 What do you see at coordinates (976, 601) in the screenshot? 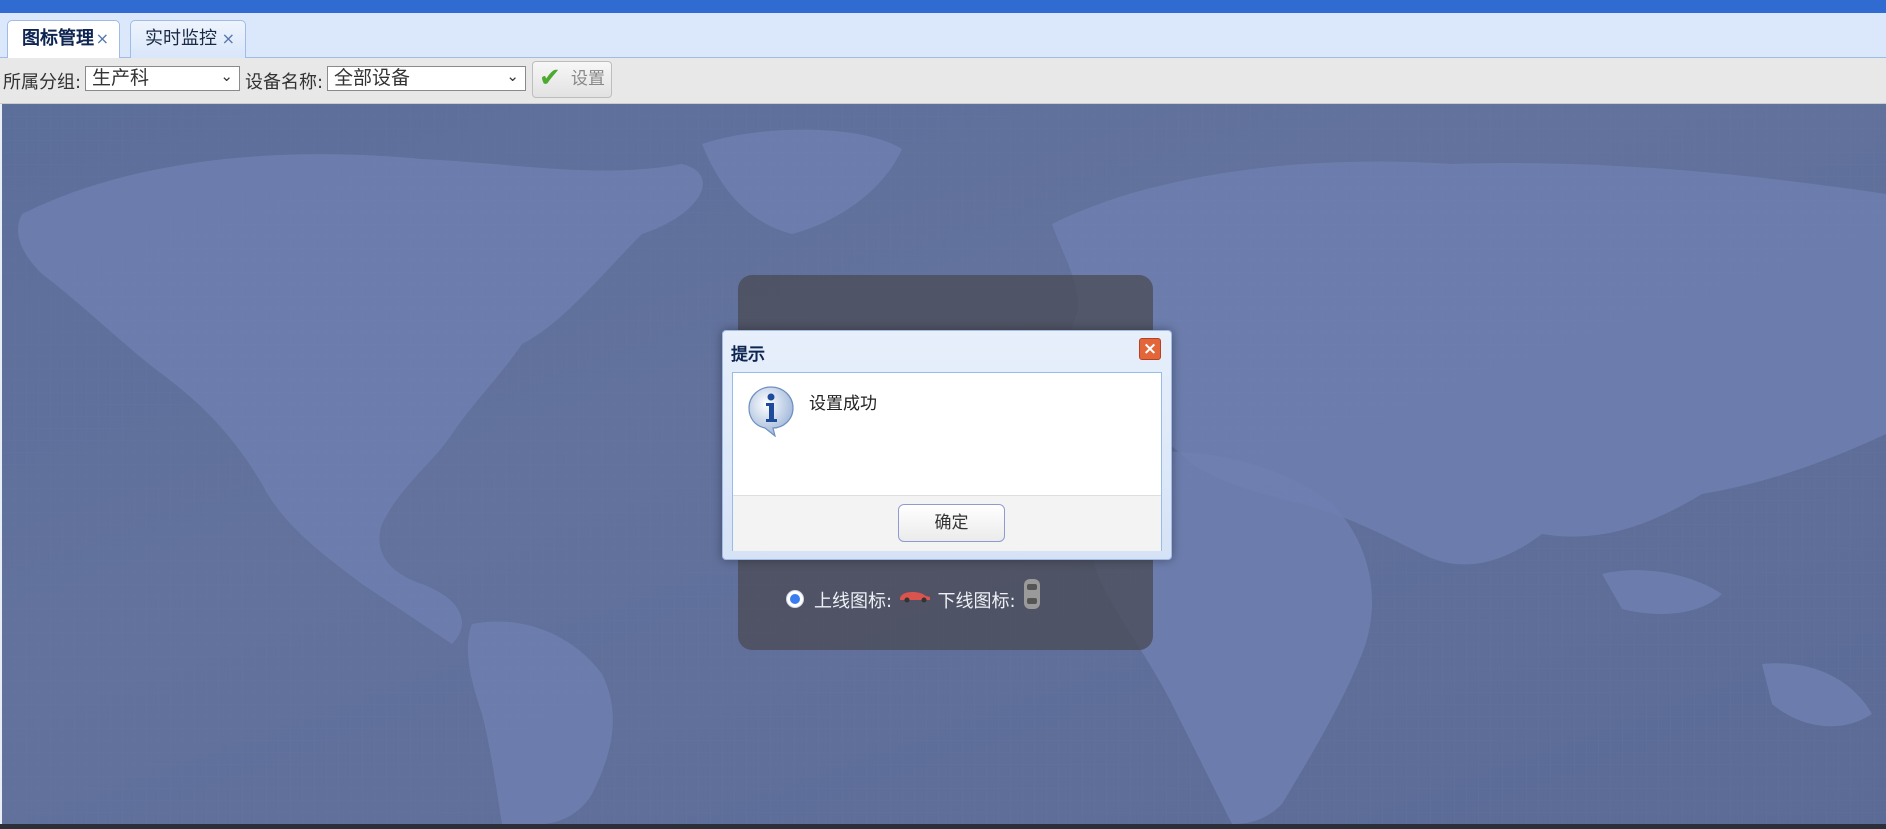
I see `offline-icon-label: 下线图标:` at bounding box center [976, 601].